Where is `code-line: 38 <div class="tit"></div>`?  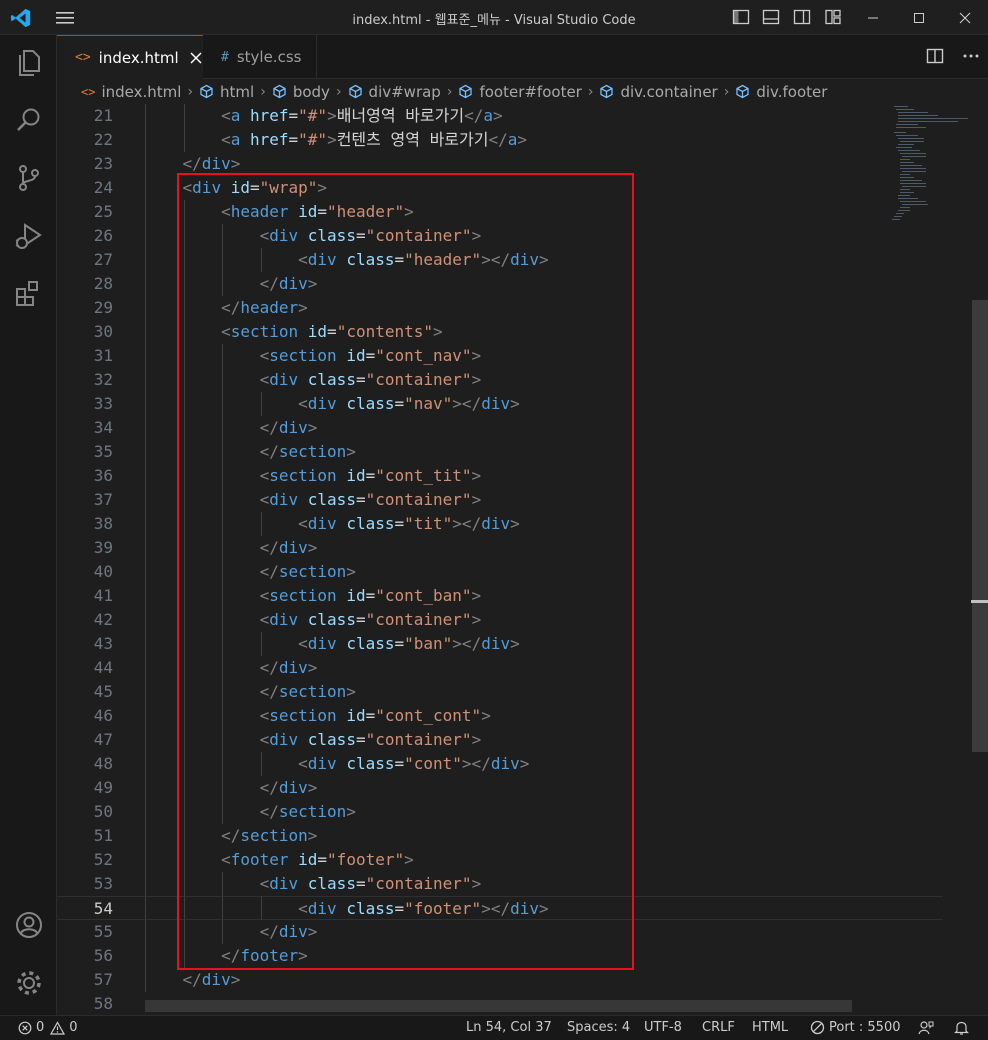
code-line: 38 <div class="tit"></div> is located at coordinates (500, 524).